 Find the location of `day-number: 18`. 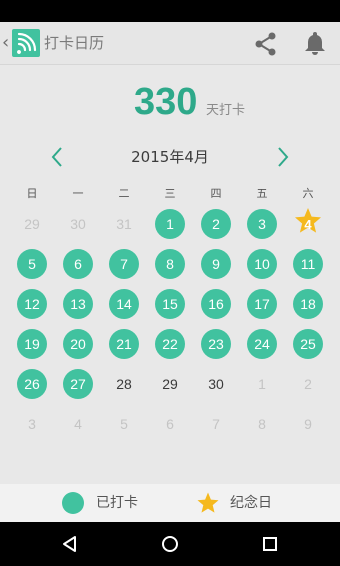

day-number: 18 is located at coordinates (308, 304).